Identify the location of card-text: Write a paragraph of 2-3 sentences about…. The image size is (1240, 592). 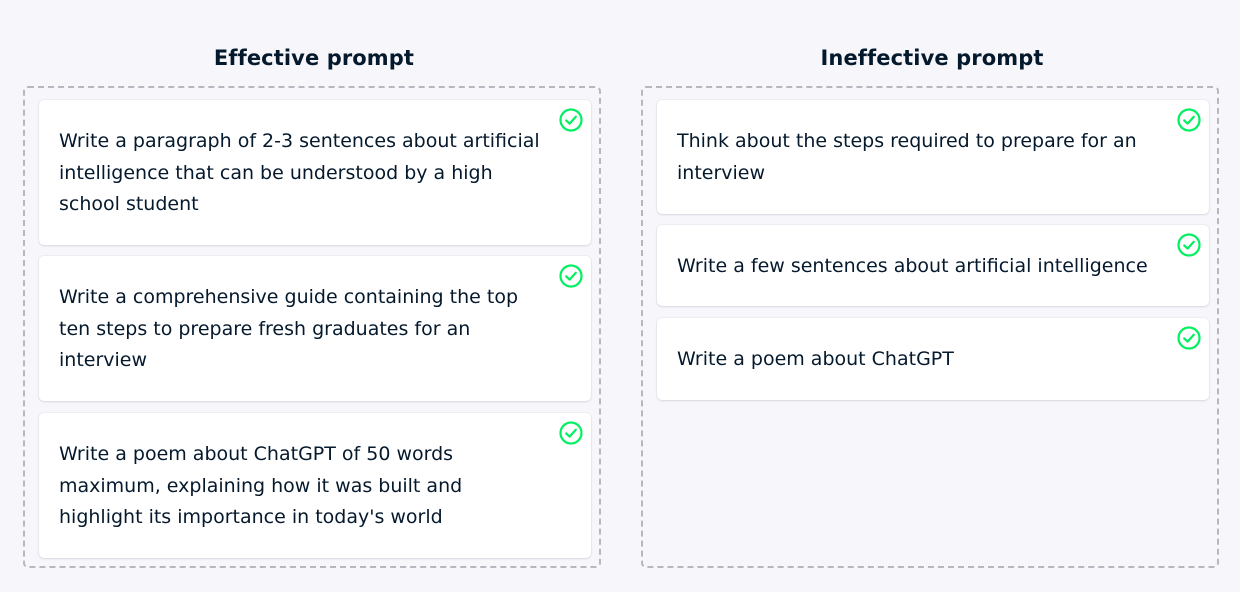
(299, 172).